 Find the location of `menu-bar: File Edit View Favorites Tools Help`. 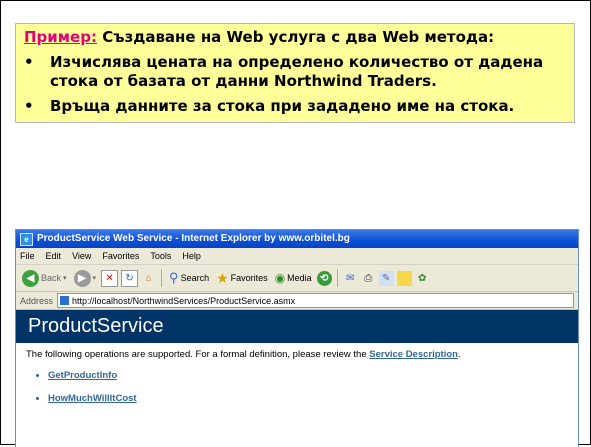

menu-bar: File Edit View Favorites Tools Help is located at coordinates (297, 256).